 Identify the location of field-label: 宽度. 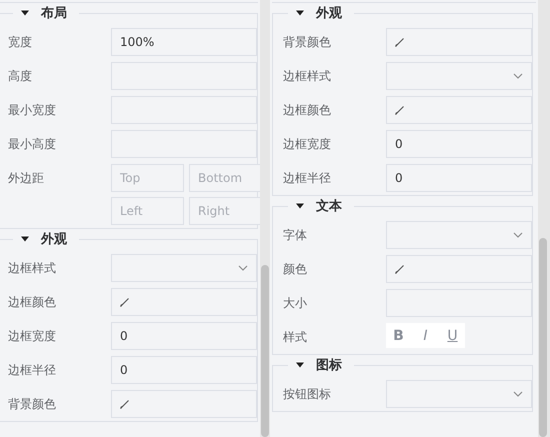
(20, 42).